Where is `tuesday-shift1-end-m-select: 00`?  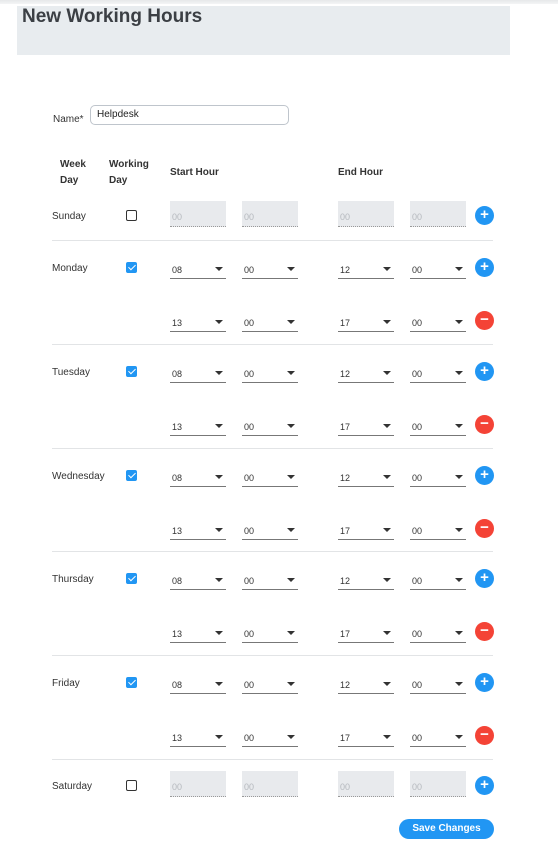
tuesday-shift1-end-m-select: 00 is located at coordinates (438, 373).